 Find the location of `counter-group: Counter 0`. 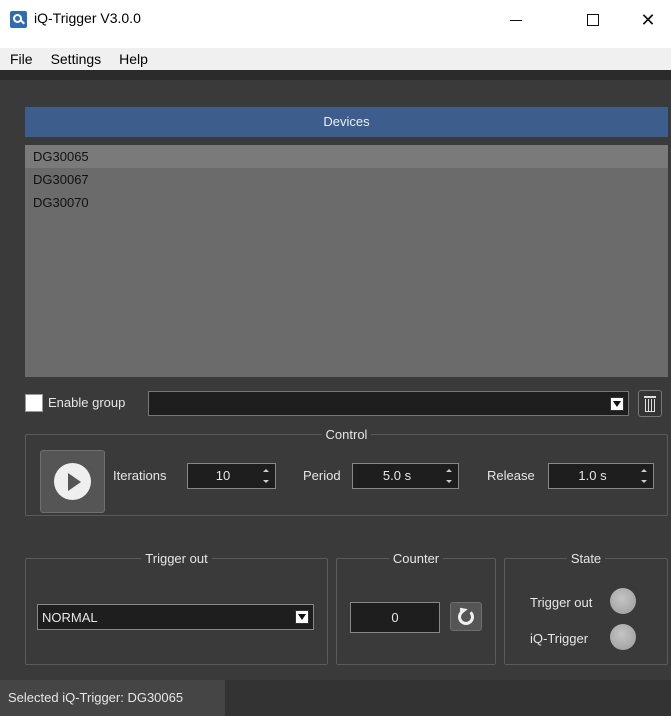

counter-group: Counter 0 is located at coordinates (416, 608).